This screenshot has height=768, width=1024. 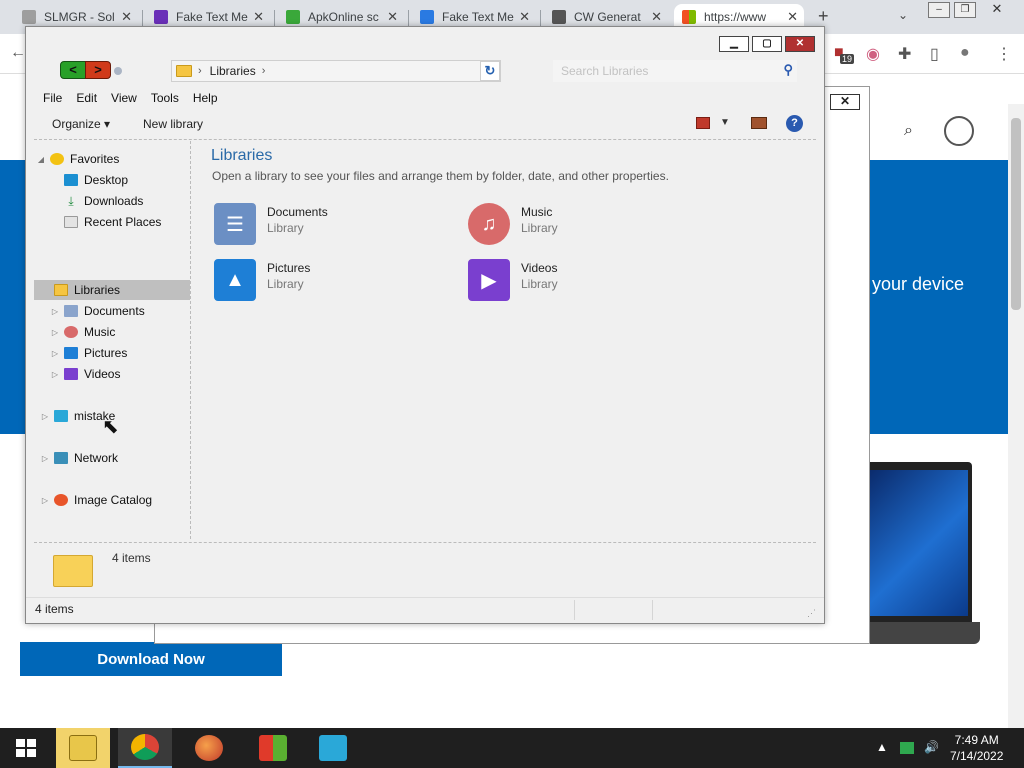 I want to click on library-documents: ☰ Documents Library, so click(x=334, y=225).